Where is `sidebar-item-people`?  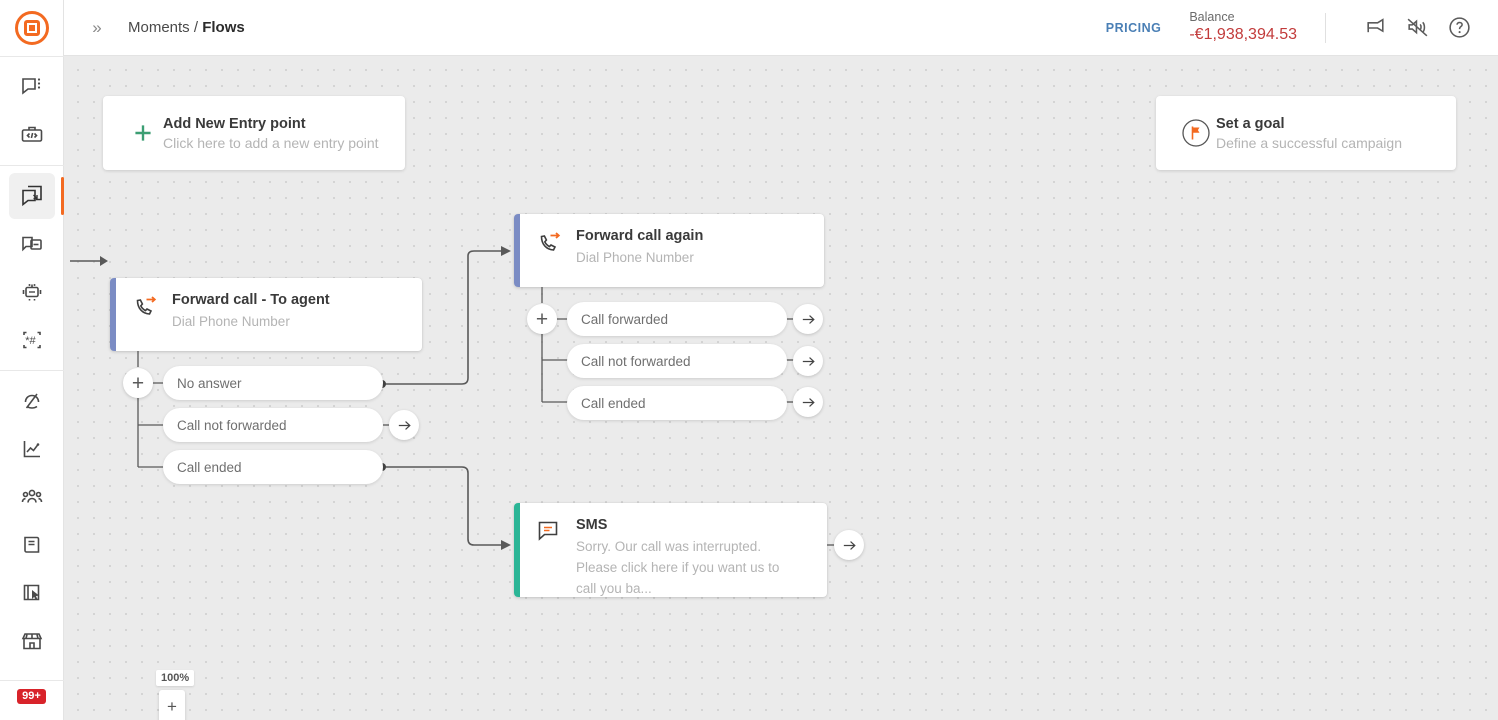
sidebar-item-people is located at coordinates (32, 497).